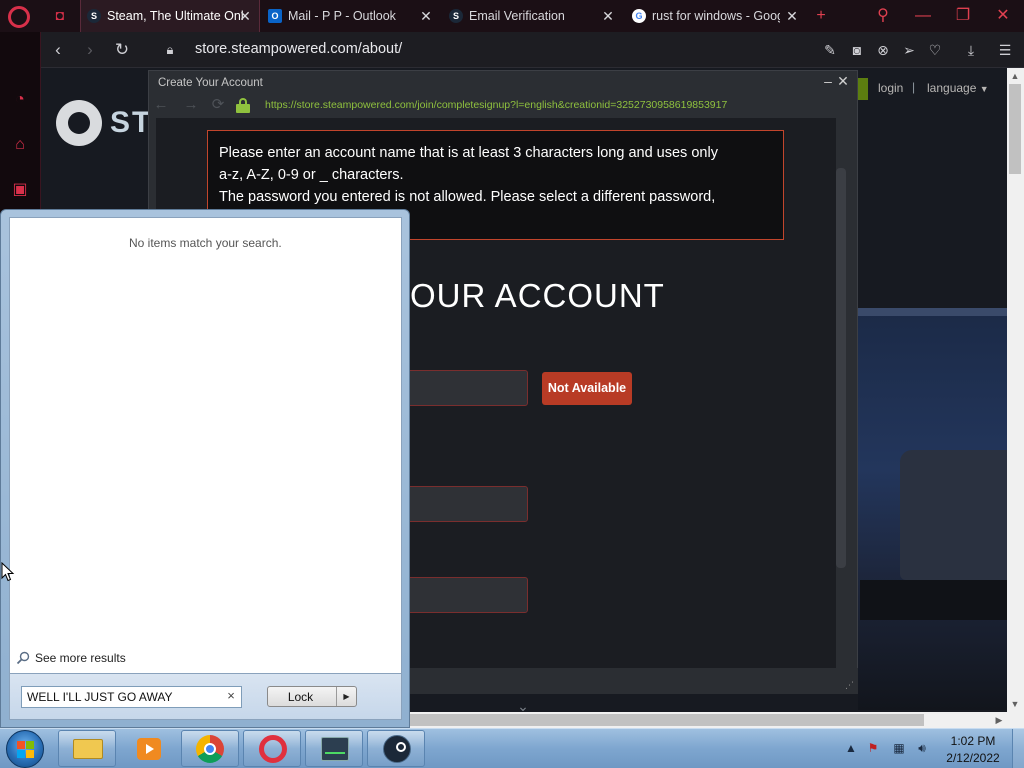 The image size is (1024, 768). I want to click on popup-title: Create Your Account, so click(210, 83).